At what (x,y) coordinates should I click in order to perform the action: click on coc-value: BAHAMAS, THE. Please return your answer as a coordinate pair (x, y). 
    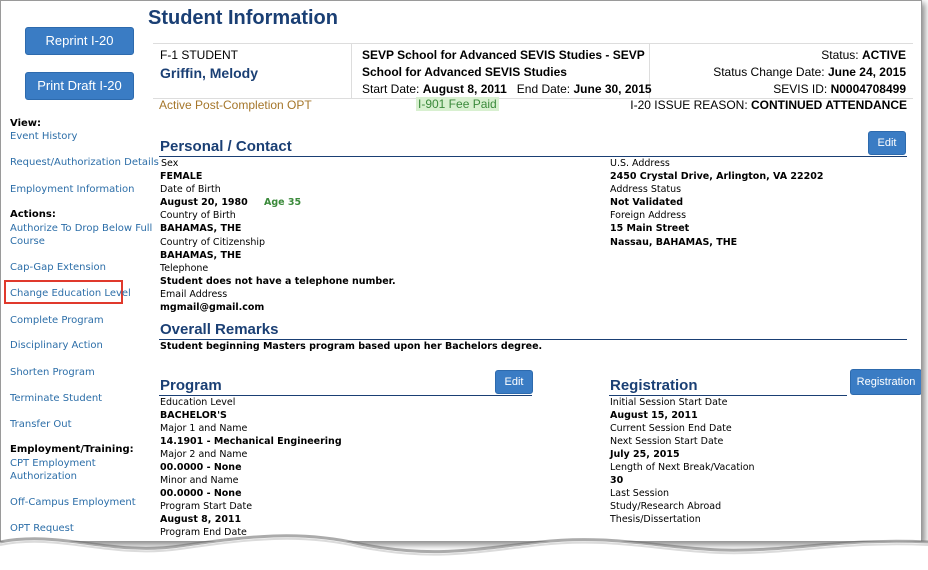
    Looking at the image, I should click on (201, 255).